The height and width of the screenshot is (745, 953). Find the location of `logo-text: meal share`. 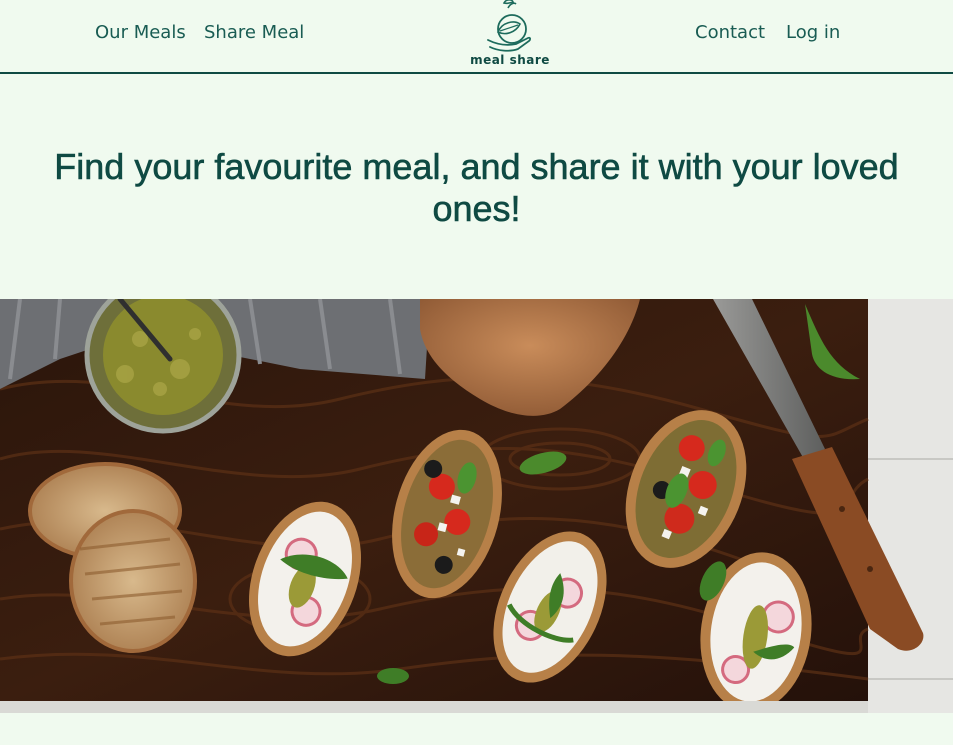

logo-text: meal share is located at coordinates (510, 60).